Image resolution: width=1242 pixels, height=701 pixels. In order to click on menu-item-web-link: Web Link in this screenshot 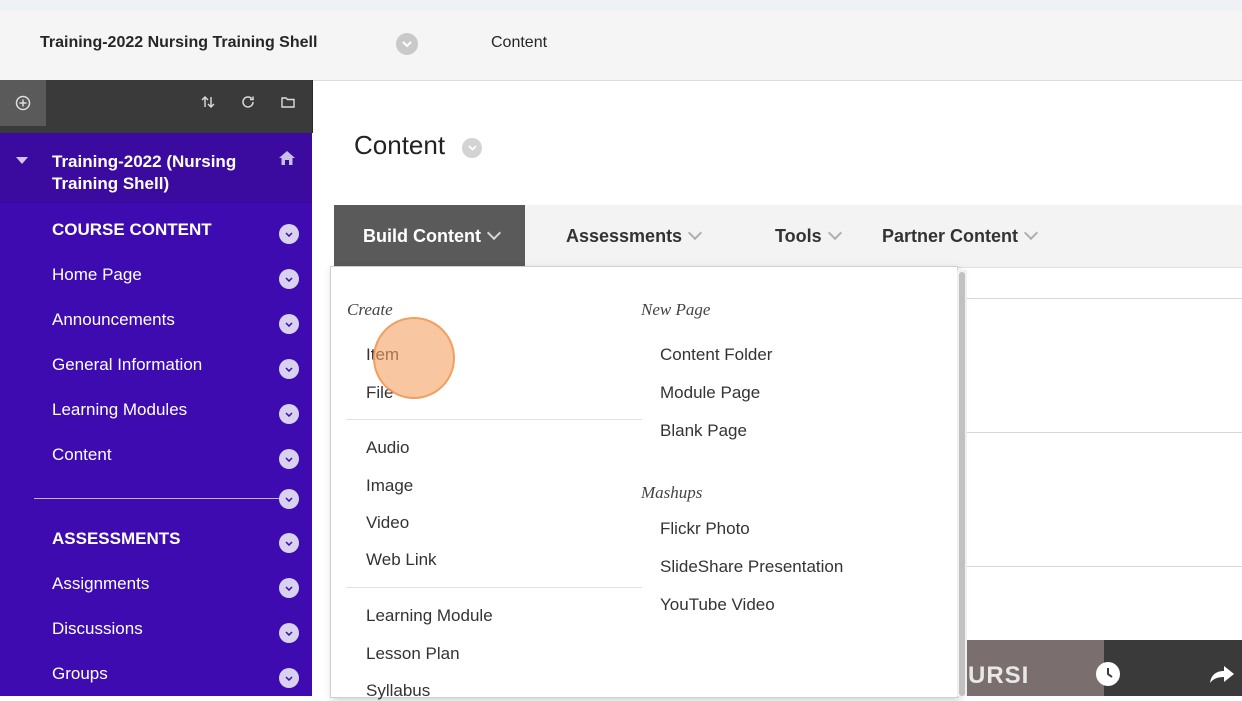, I will do `click(401, 560)`.